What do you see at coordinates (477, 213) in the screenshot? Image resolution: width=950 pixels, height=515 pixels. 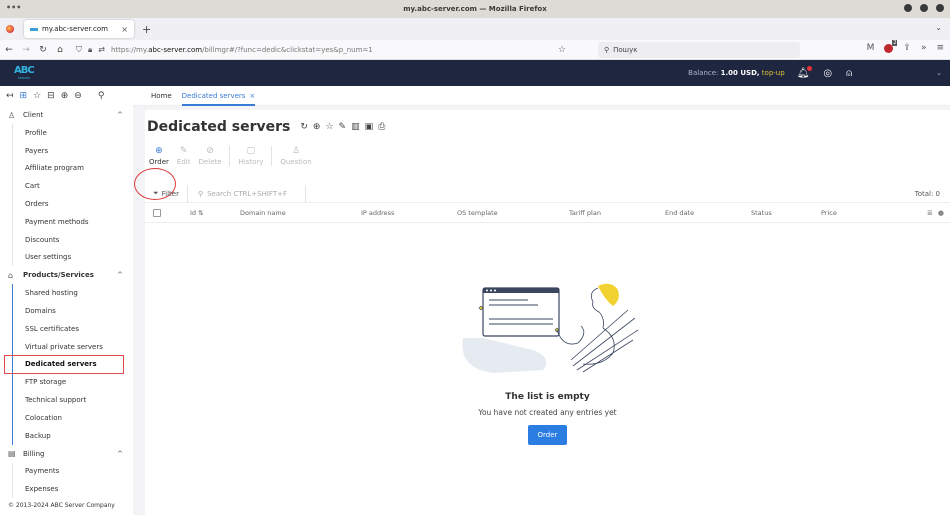 I see `column-os-template: OS template` at bounding box center [477, 213].